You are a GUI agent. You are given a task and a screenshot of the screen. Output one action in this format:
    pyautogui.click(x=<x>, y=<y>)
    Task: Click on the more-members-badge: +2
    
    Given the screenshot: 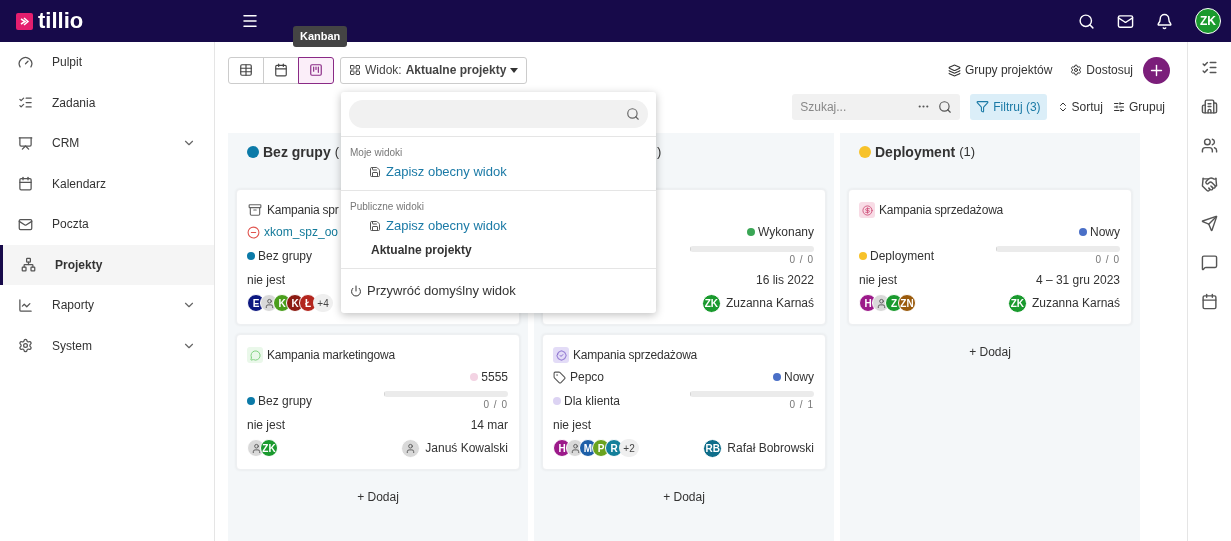 What is the action you would take?
    pyautogui.click(x=629, y=448)
    